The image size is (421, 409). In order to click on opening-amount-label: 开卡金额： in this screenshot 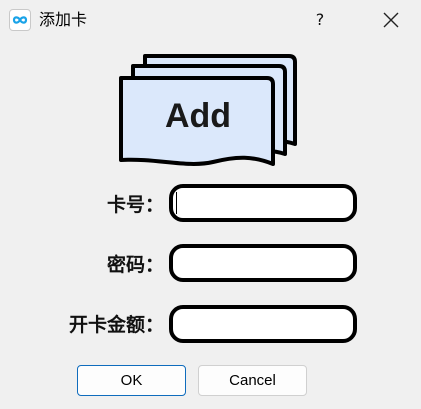, I will do `click(116, 325)`.